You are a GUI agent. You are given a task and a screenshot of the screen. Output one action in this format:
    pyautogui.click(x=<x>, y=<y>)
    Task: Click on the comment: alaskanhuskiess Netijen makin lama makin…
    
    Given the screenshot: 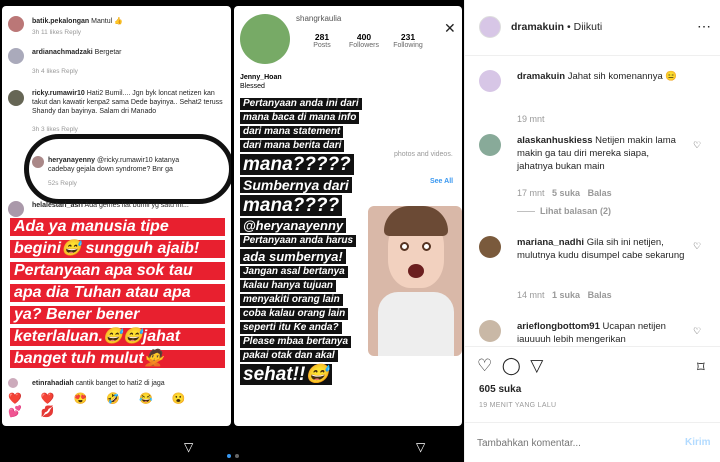 What is the action you would take?
    pyautogui.click(x=601, y=153)
    